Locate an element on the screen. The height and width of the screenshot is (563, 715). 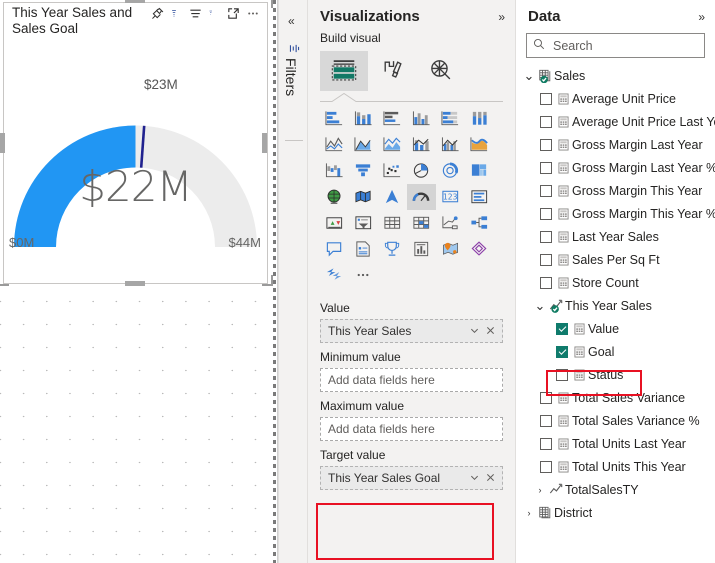
data-tree-row: Gross Margin This Year is located at coordinates (615, 190).